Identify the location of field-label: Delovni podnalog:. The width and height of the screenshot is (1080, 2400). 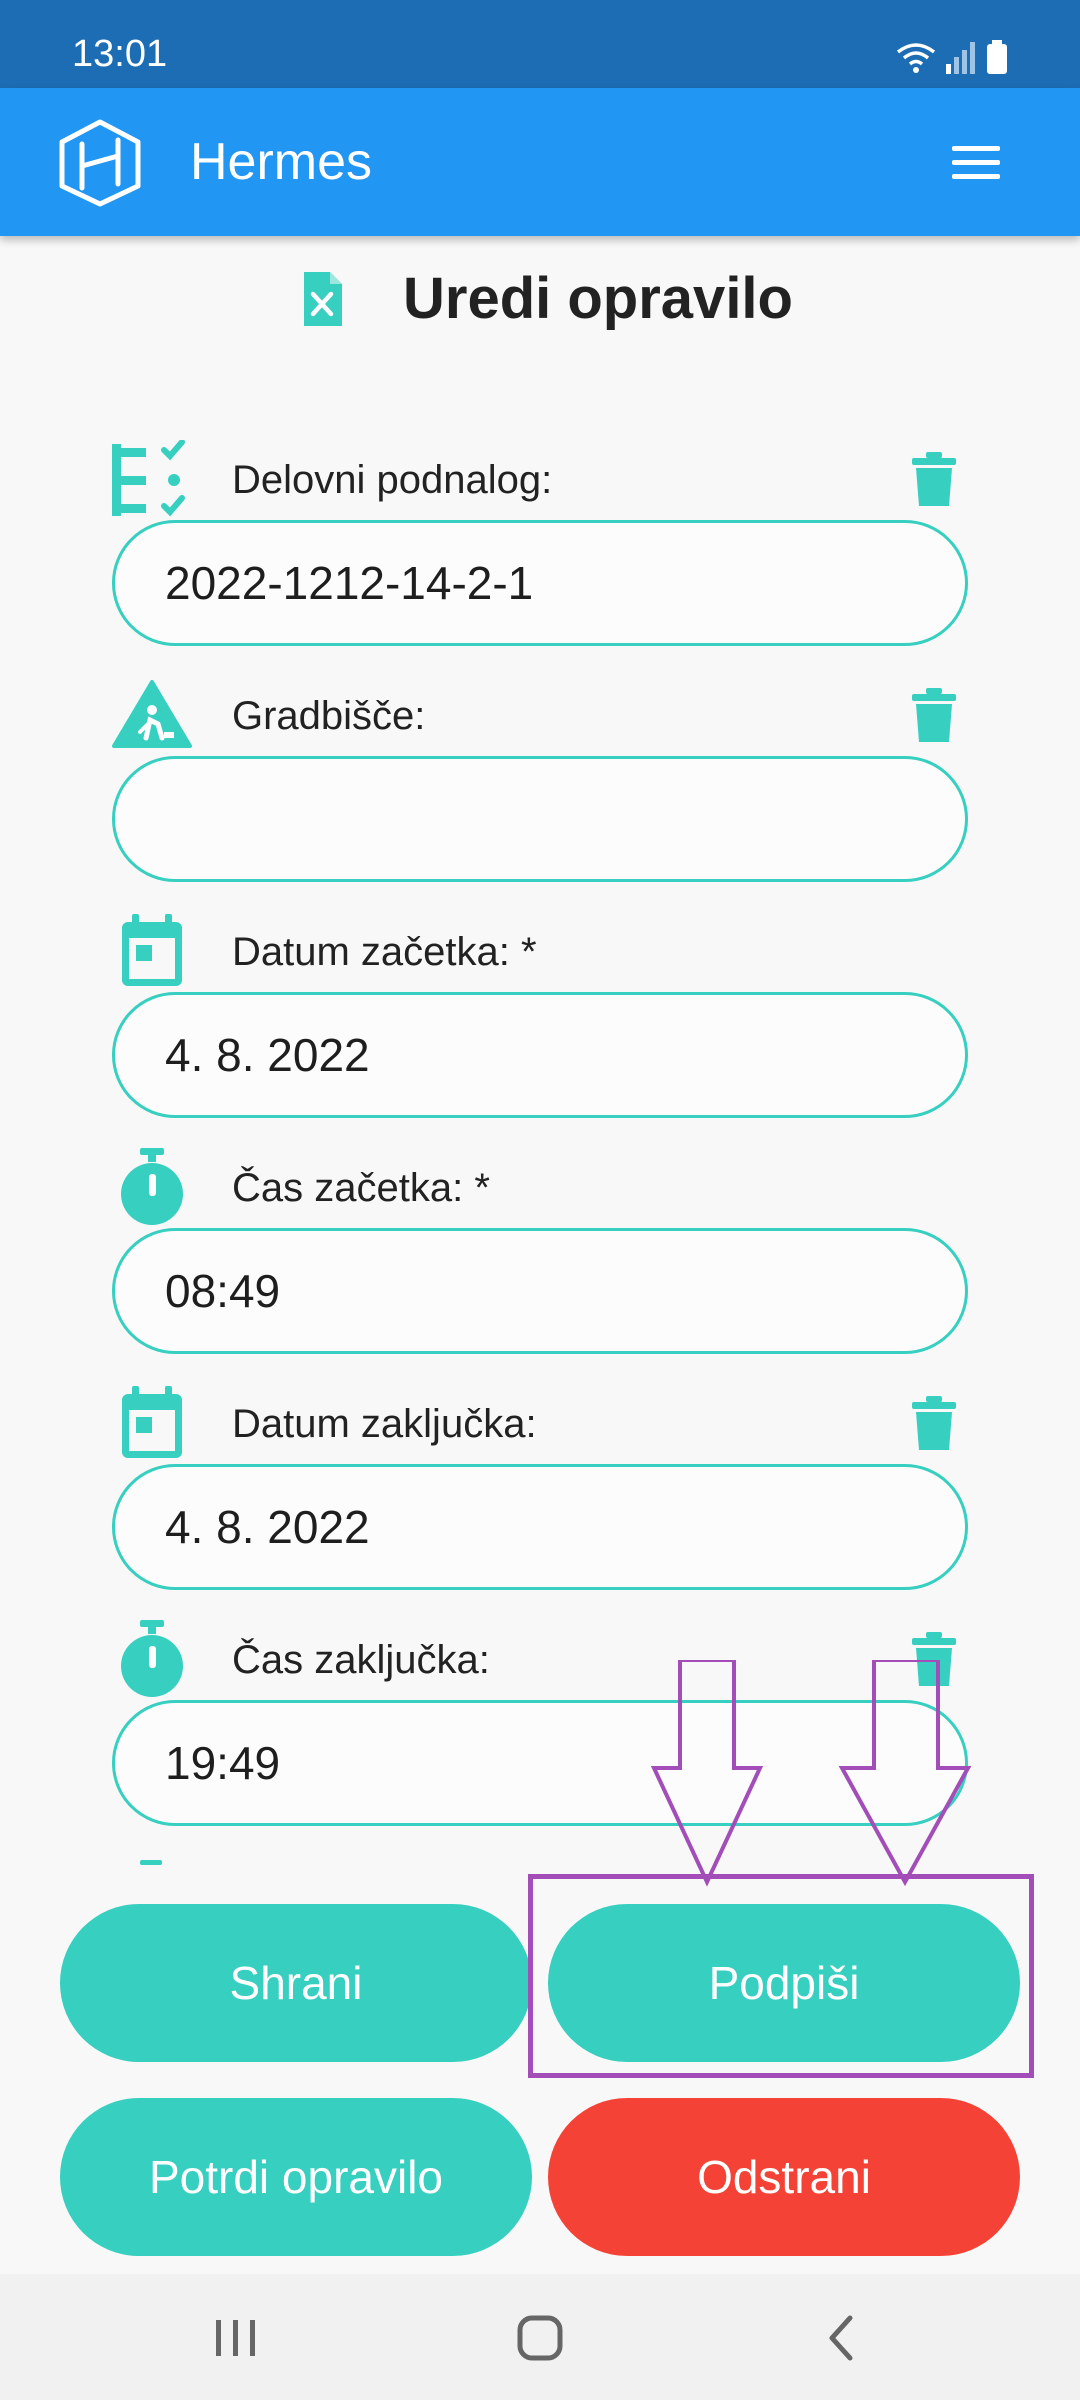
(392, 480).